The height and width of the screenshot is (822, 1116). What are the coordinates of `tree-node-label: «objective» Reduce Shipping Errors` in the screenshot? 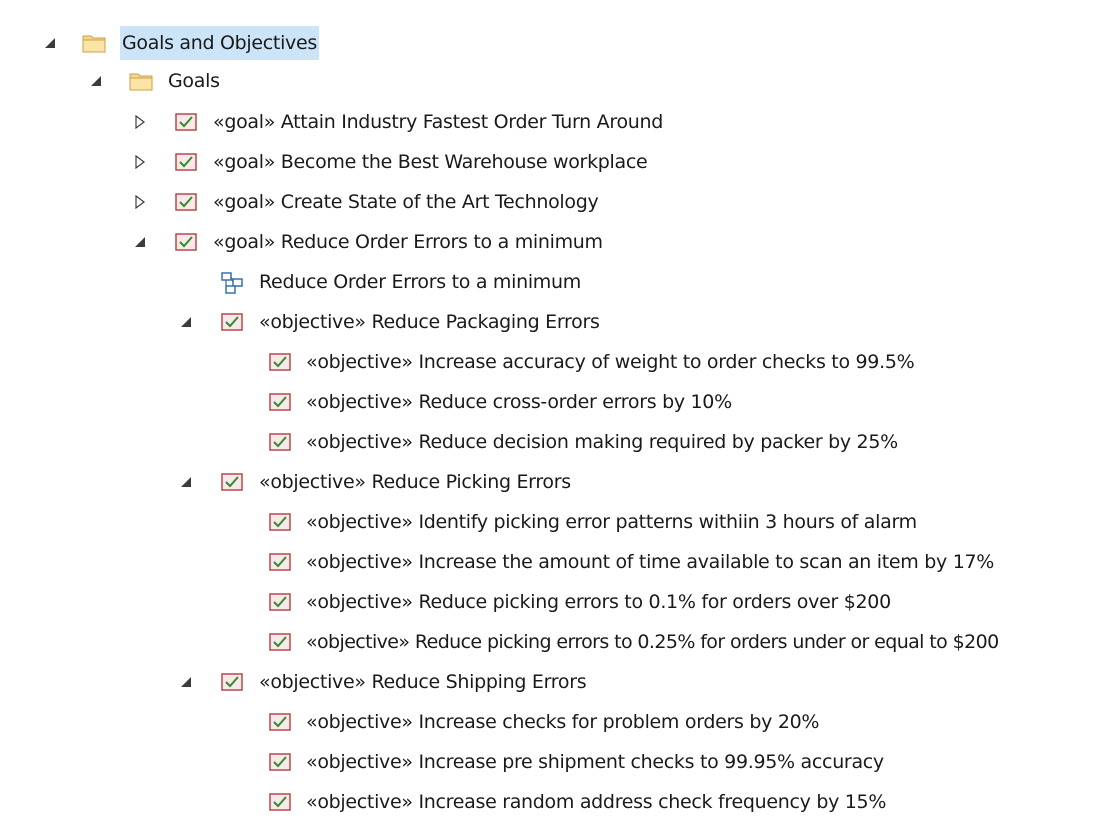 It's located at (422, 682).